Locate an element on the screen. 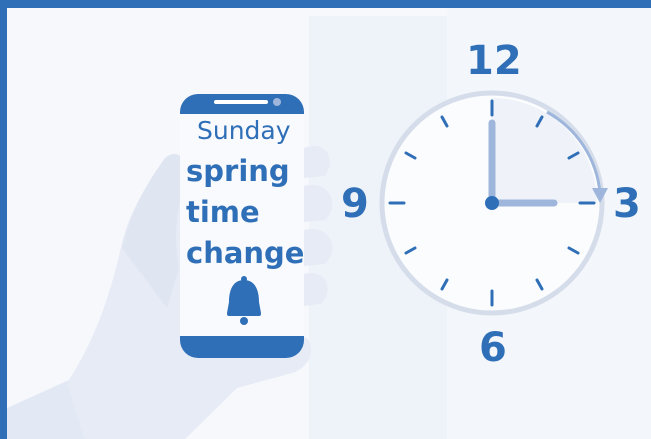  message-line-3: change is located at coordinates (245, 253).